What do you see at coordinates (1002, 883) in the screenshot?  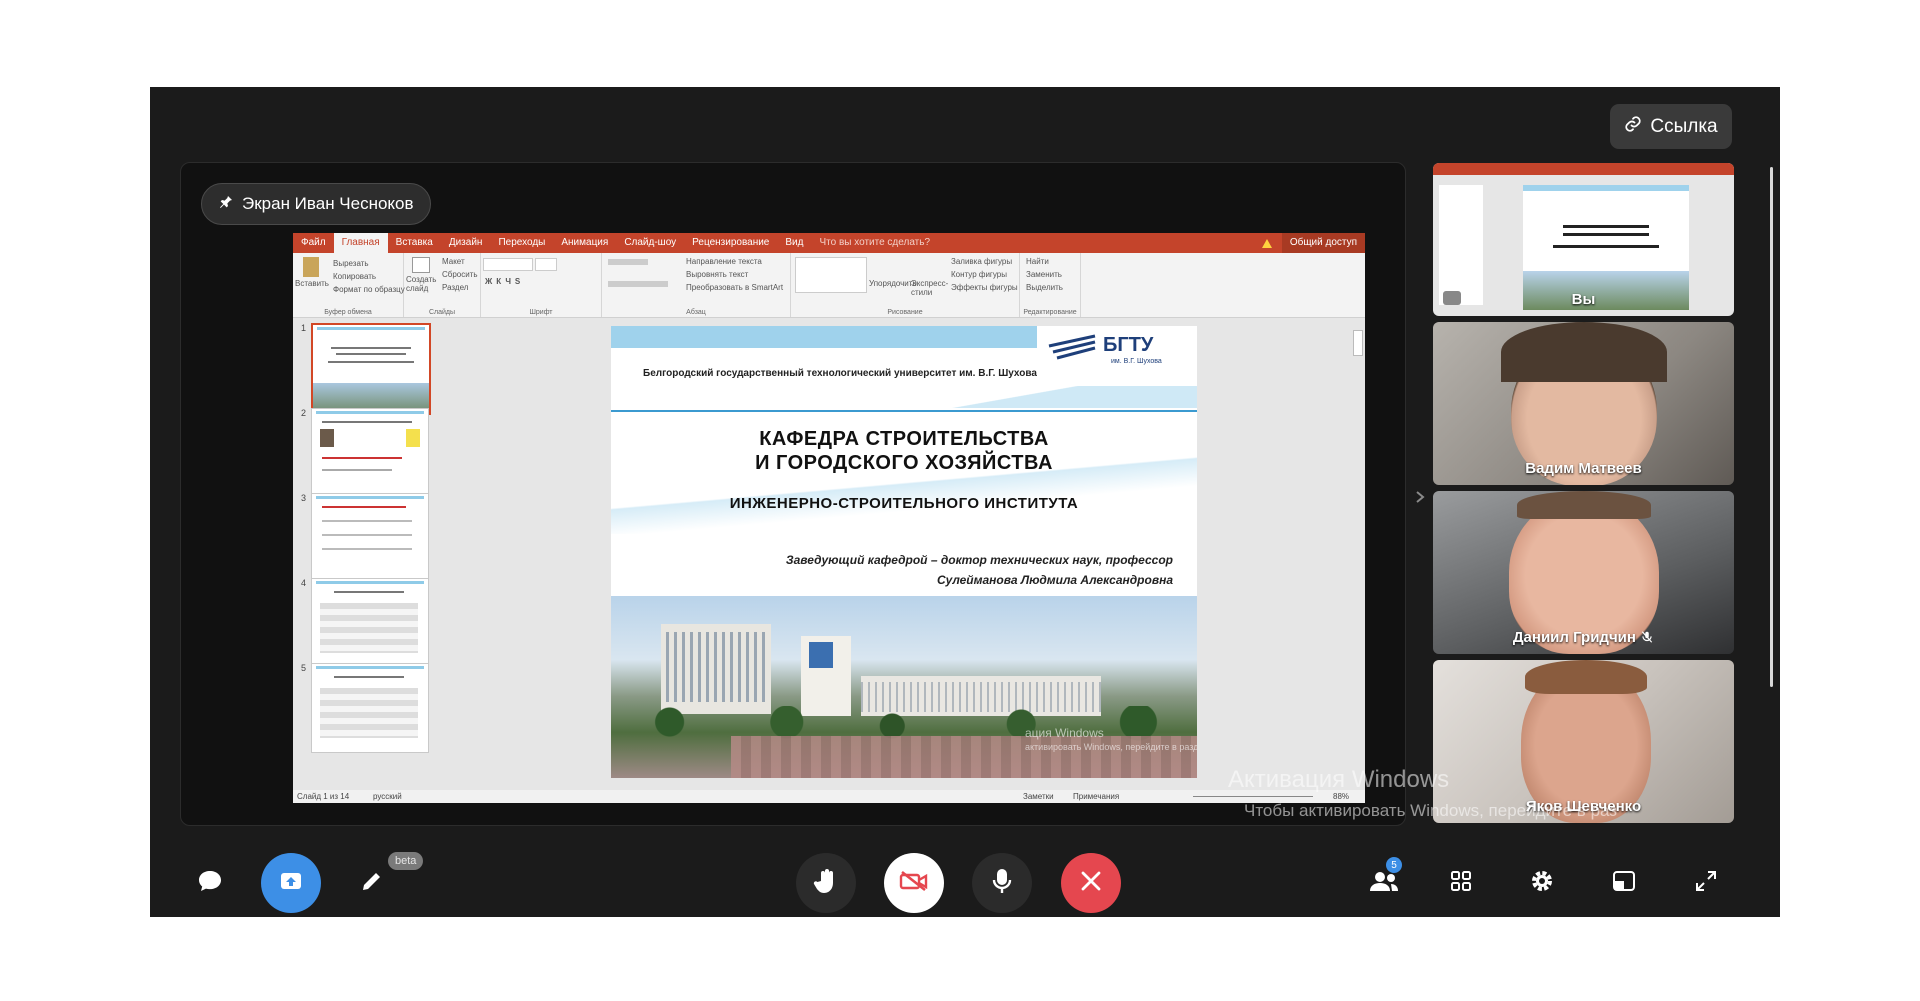 I see `microphone-button` at bounding box center [1002, 883].